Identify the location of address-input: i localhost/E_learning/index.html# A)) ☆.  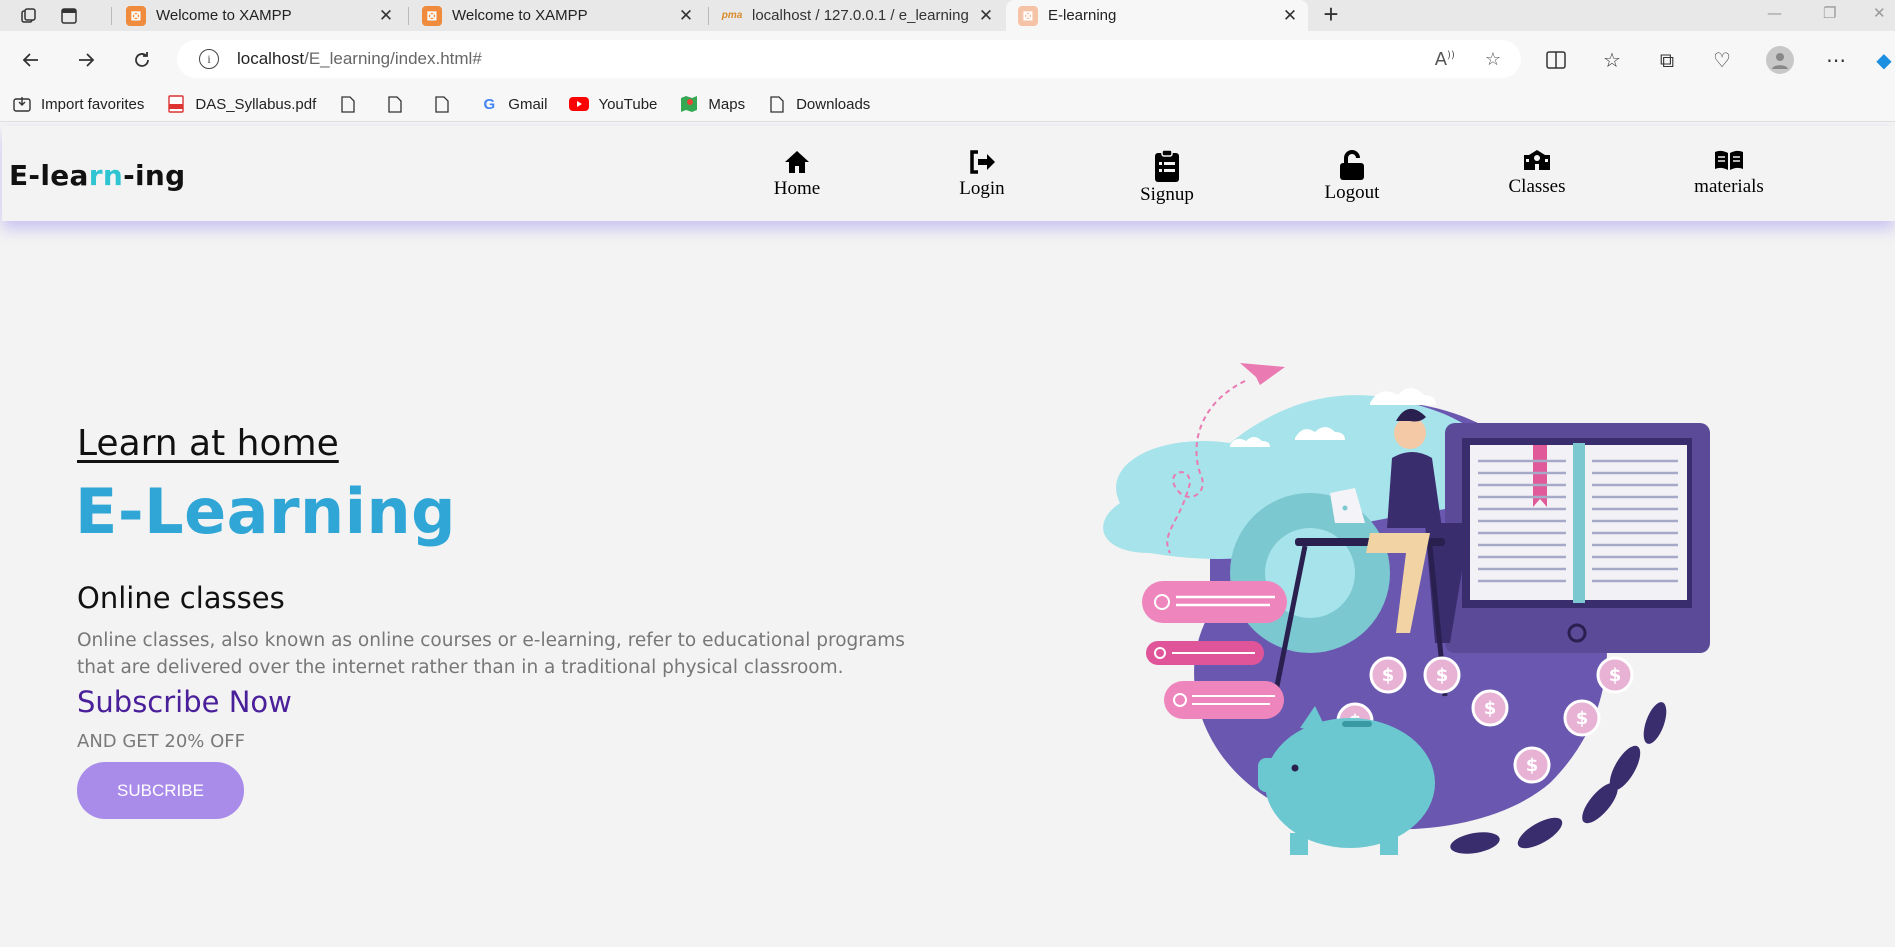
(849, 59).